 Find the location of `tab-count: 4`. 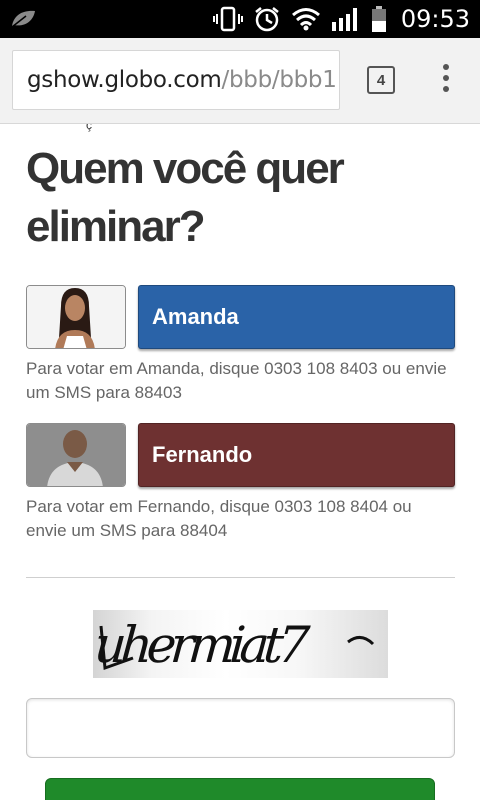

tab-count: 4 is located at coordinates (381, 80).